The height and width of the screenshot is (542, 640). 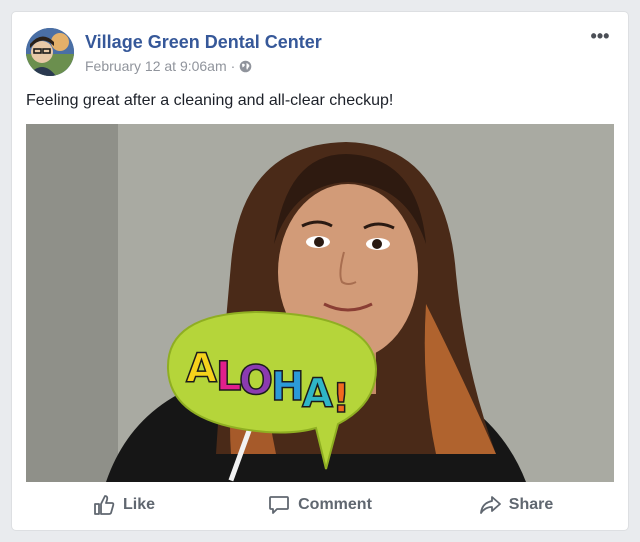 What do you see at coordinates (600, 38) in the screenshot?
I see `more-options-icon: •••` at bounding box center [600, 38].